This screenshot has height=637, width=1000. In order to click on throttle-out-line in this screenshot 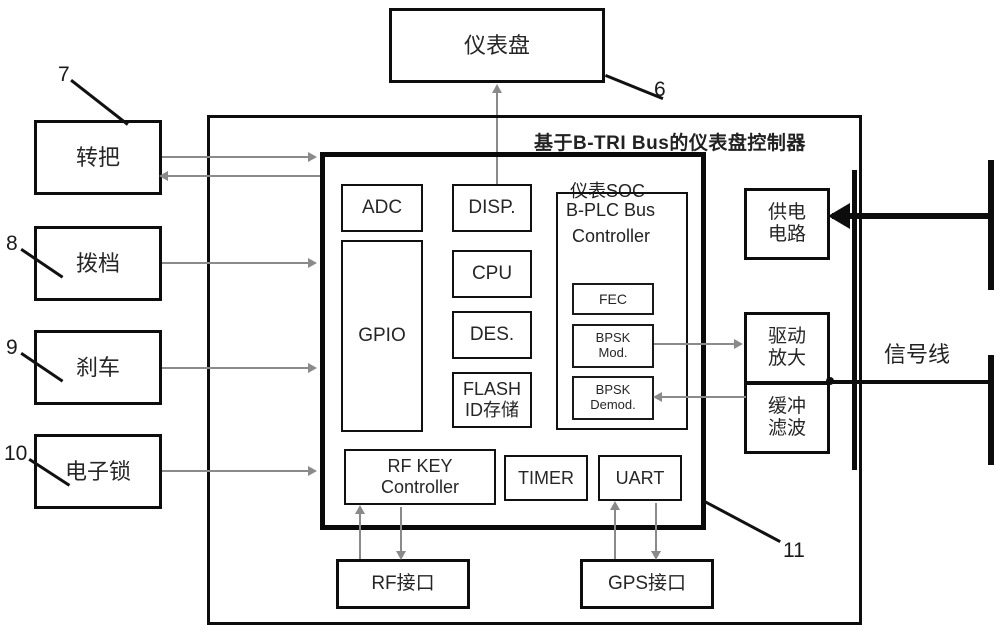, I will do `click(236, 157)`.